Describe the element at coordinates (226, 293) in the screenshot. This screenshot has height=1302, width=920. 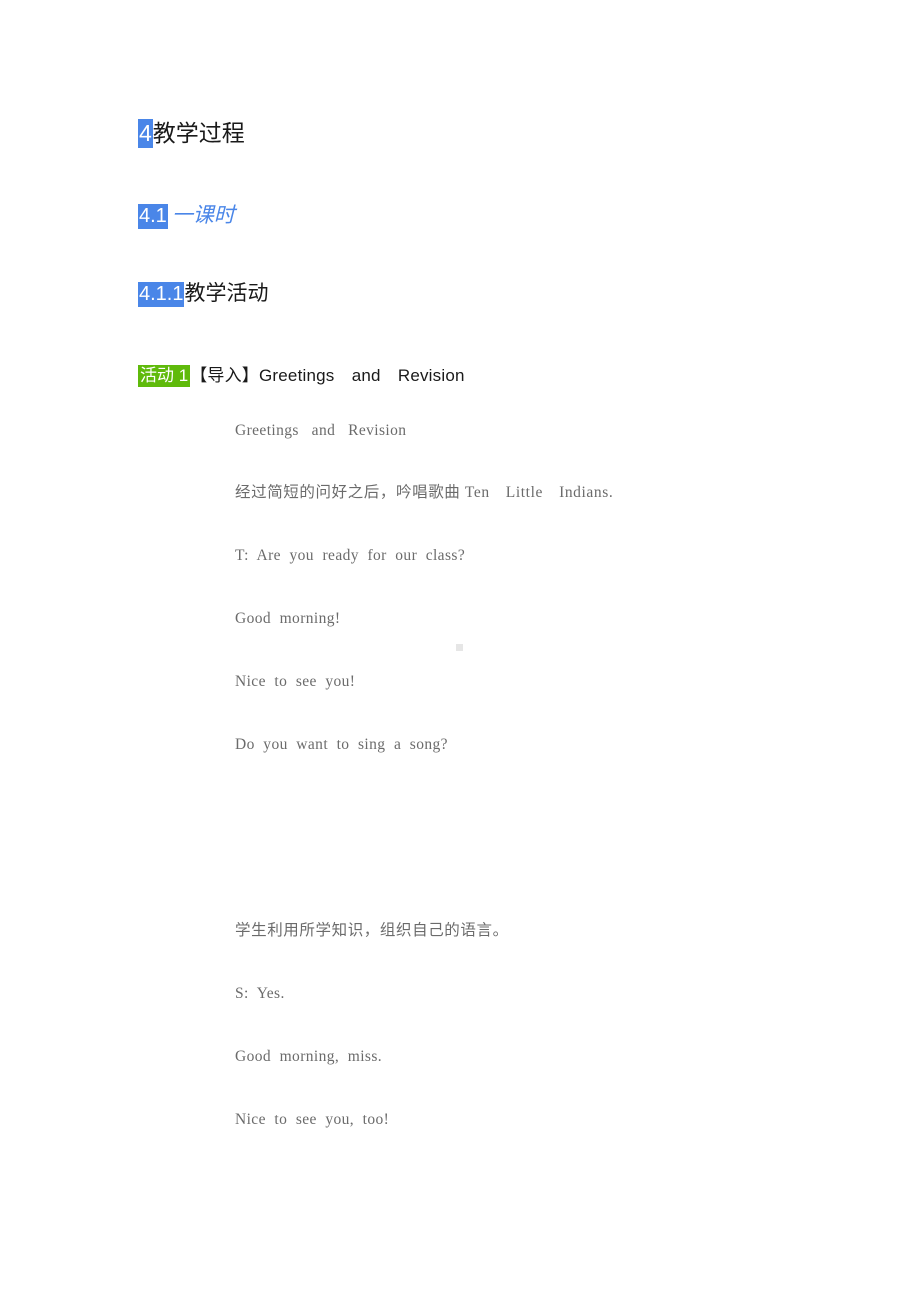
I see `heading-title-4-1-1: 教学活动` at that location.